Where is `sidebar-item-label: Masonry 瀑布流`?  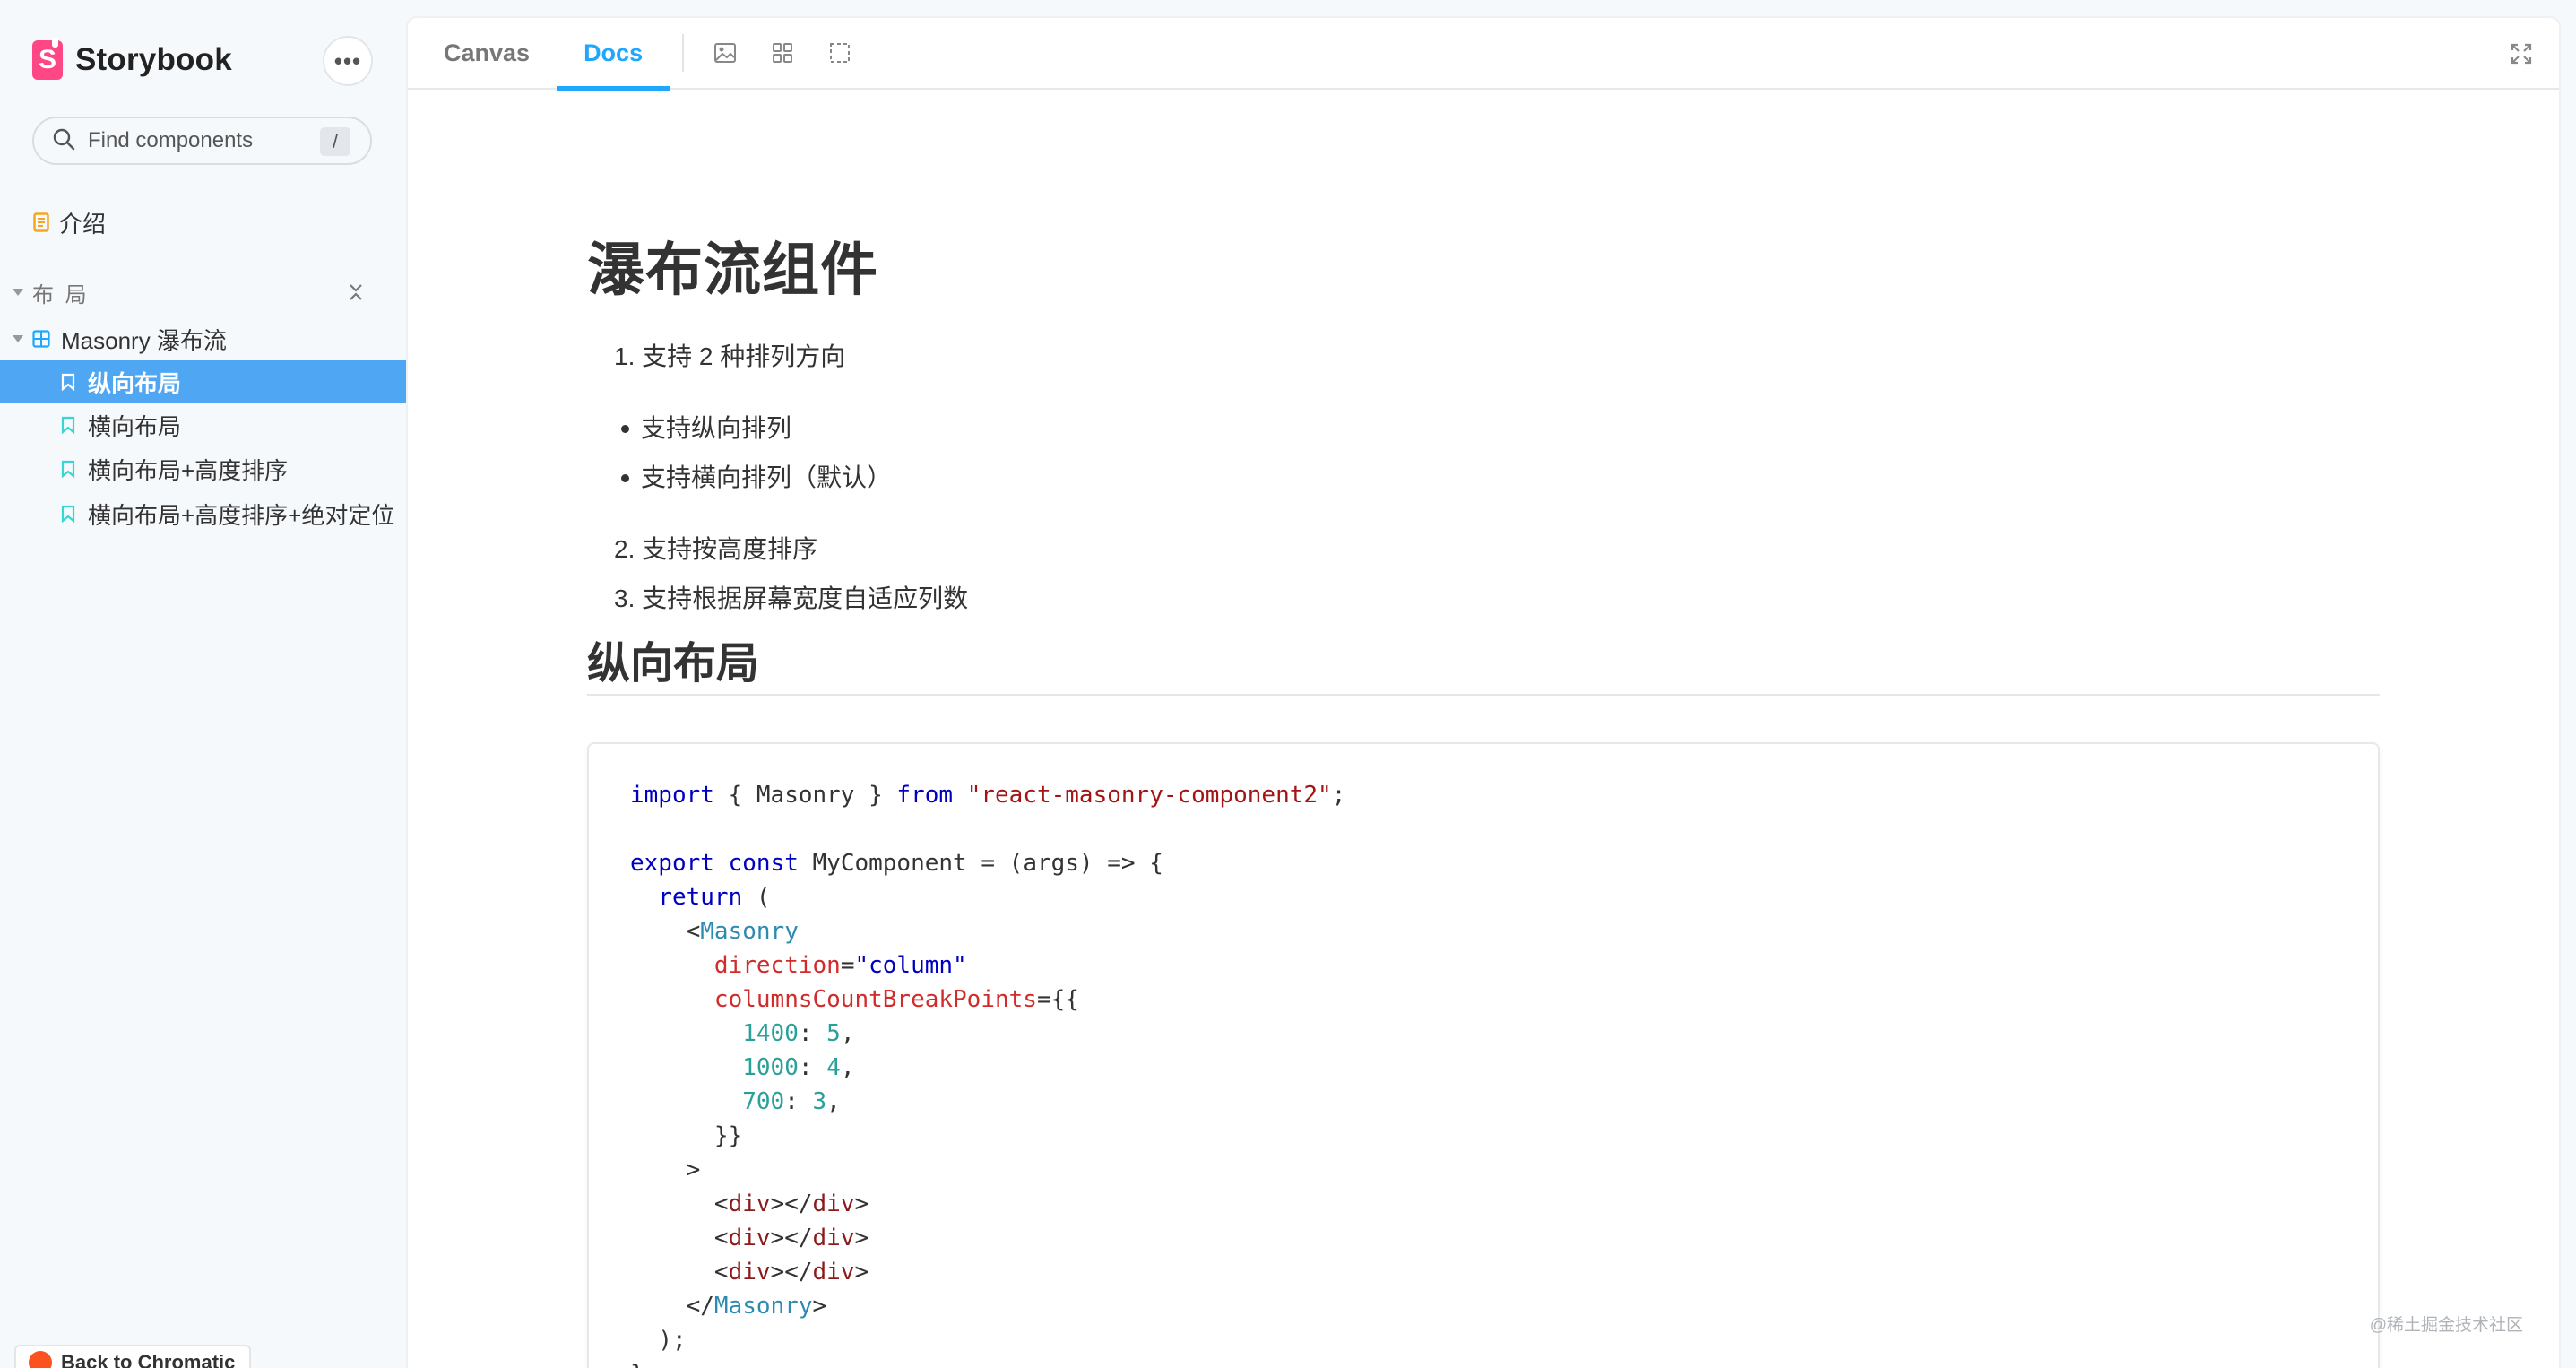 sidebar-item-label: Masonry 瀑布流 is located at coordinates (144, 340).